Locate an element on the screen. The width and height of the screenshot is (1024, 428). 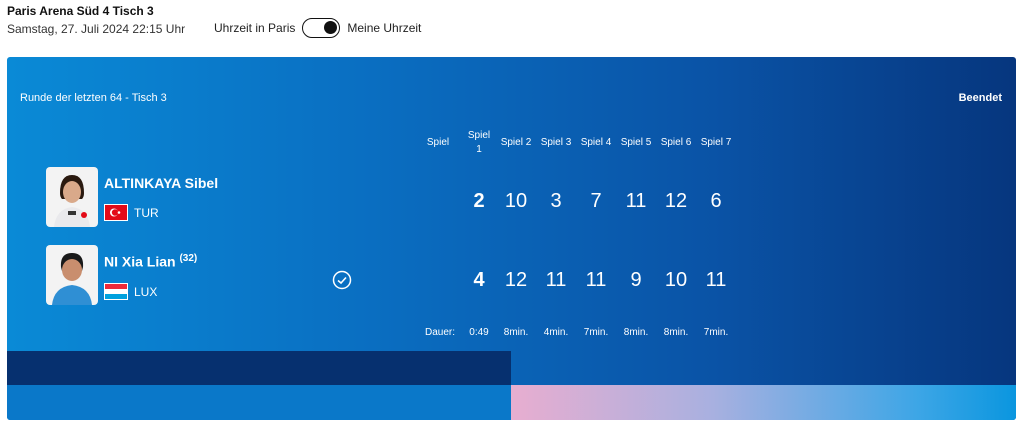
score-1-game-2: 10 is located at coordinates (516, 201).